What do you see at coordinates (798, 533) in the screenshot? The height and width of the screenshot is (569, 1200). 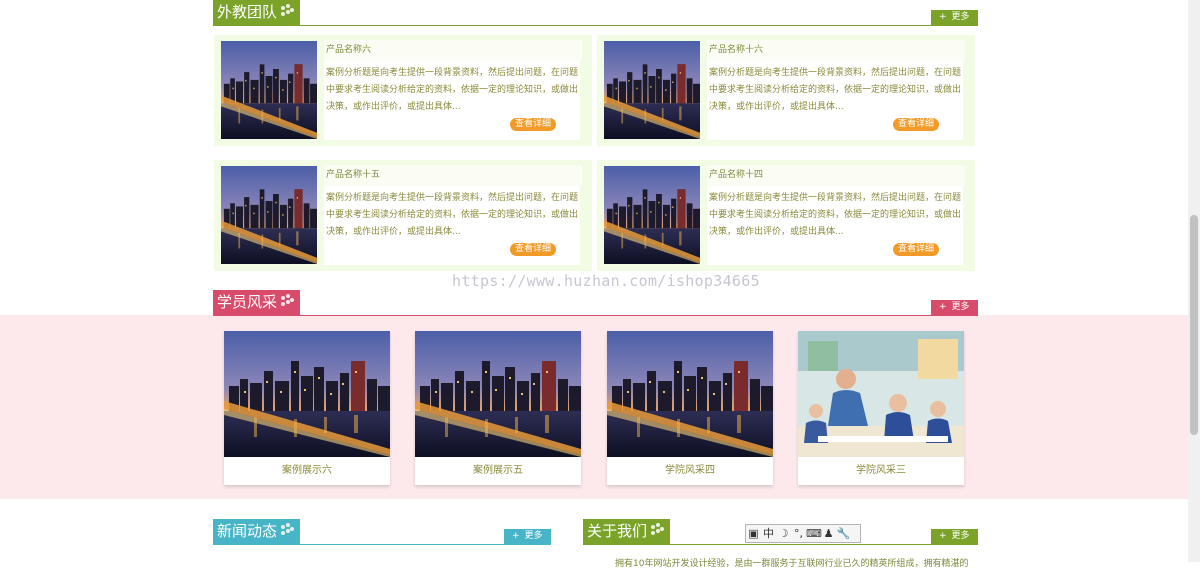 I see `ime-punctuation-icon: °,` at bounding box center [798, 533].